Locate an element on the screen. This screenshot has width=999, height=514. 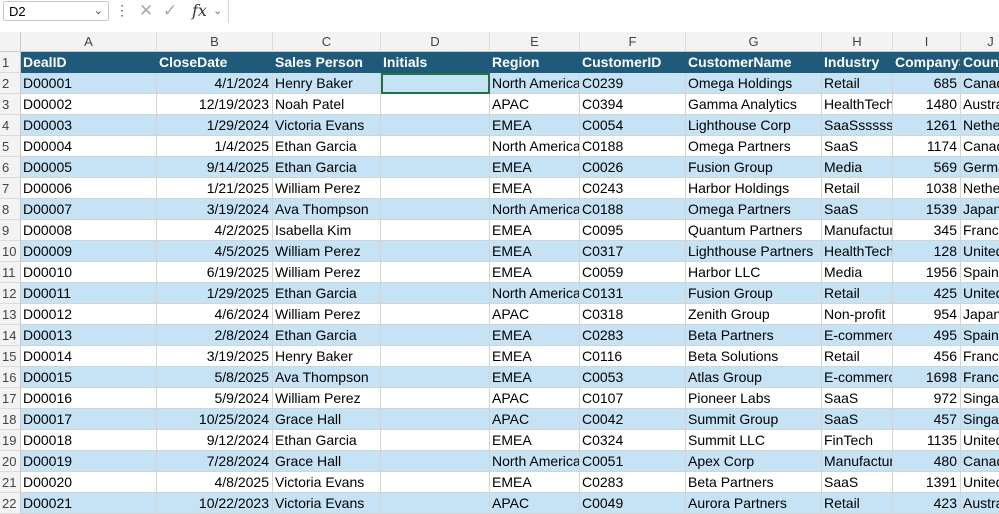
column-title-cell: Sales Person is located at coordinates (327, 62).